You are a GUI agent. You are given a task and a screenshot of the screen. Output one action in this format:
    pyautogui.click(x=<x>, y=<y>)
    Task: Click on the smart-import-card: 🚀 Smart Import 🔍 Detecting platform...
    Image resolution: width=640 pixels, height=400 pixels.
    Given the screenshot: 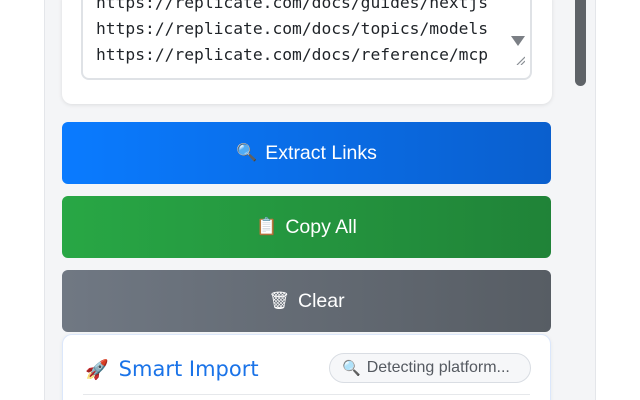 What is the action you would take?
    pyautogui.click(x=306, y=367)
    